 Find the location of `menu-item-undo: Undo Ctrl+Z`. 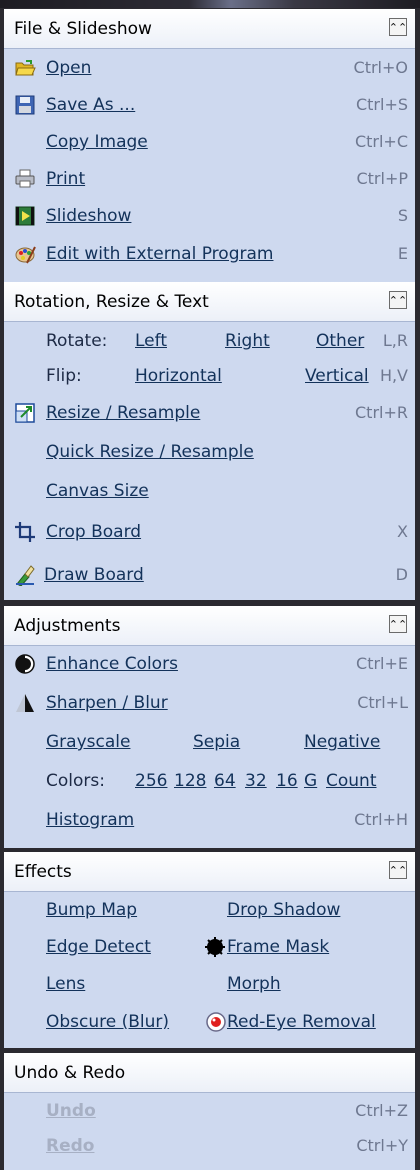

menu-item-undo: Undo Ctrl+Z is located at coordinates (209, 1111).